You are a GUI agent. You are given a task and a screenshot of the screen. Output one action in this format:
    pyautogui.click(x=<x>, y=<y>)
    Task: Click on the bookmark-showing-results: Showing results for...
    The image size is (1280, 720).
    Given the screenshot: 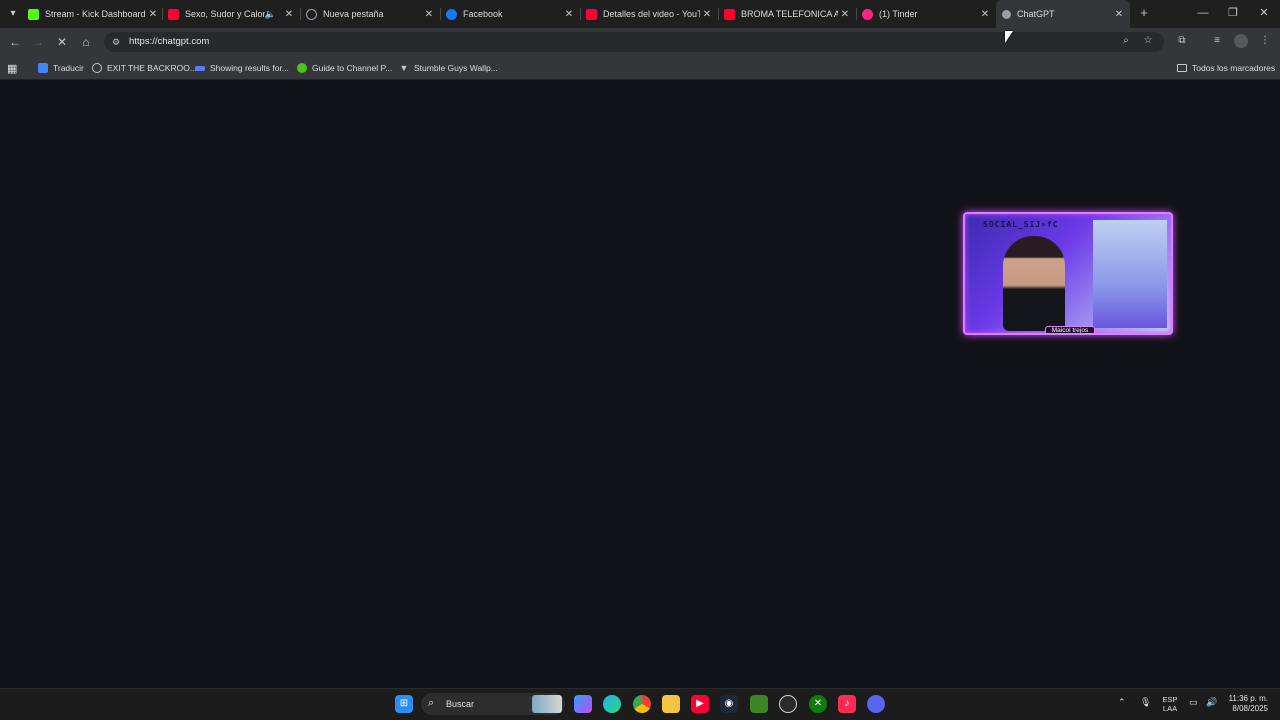 What is the action you would take?
    pyautogui.click(x=242, y=68)
    